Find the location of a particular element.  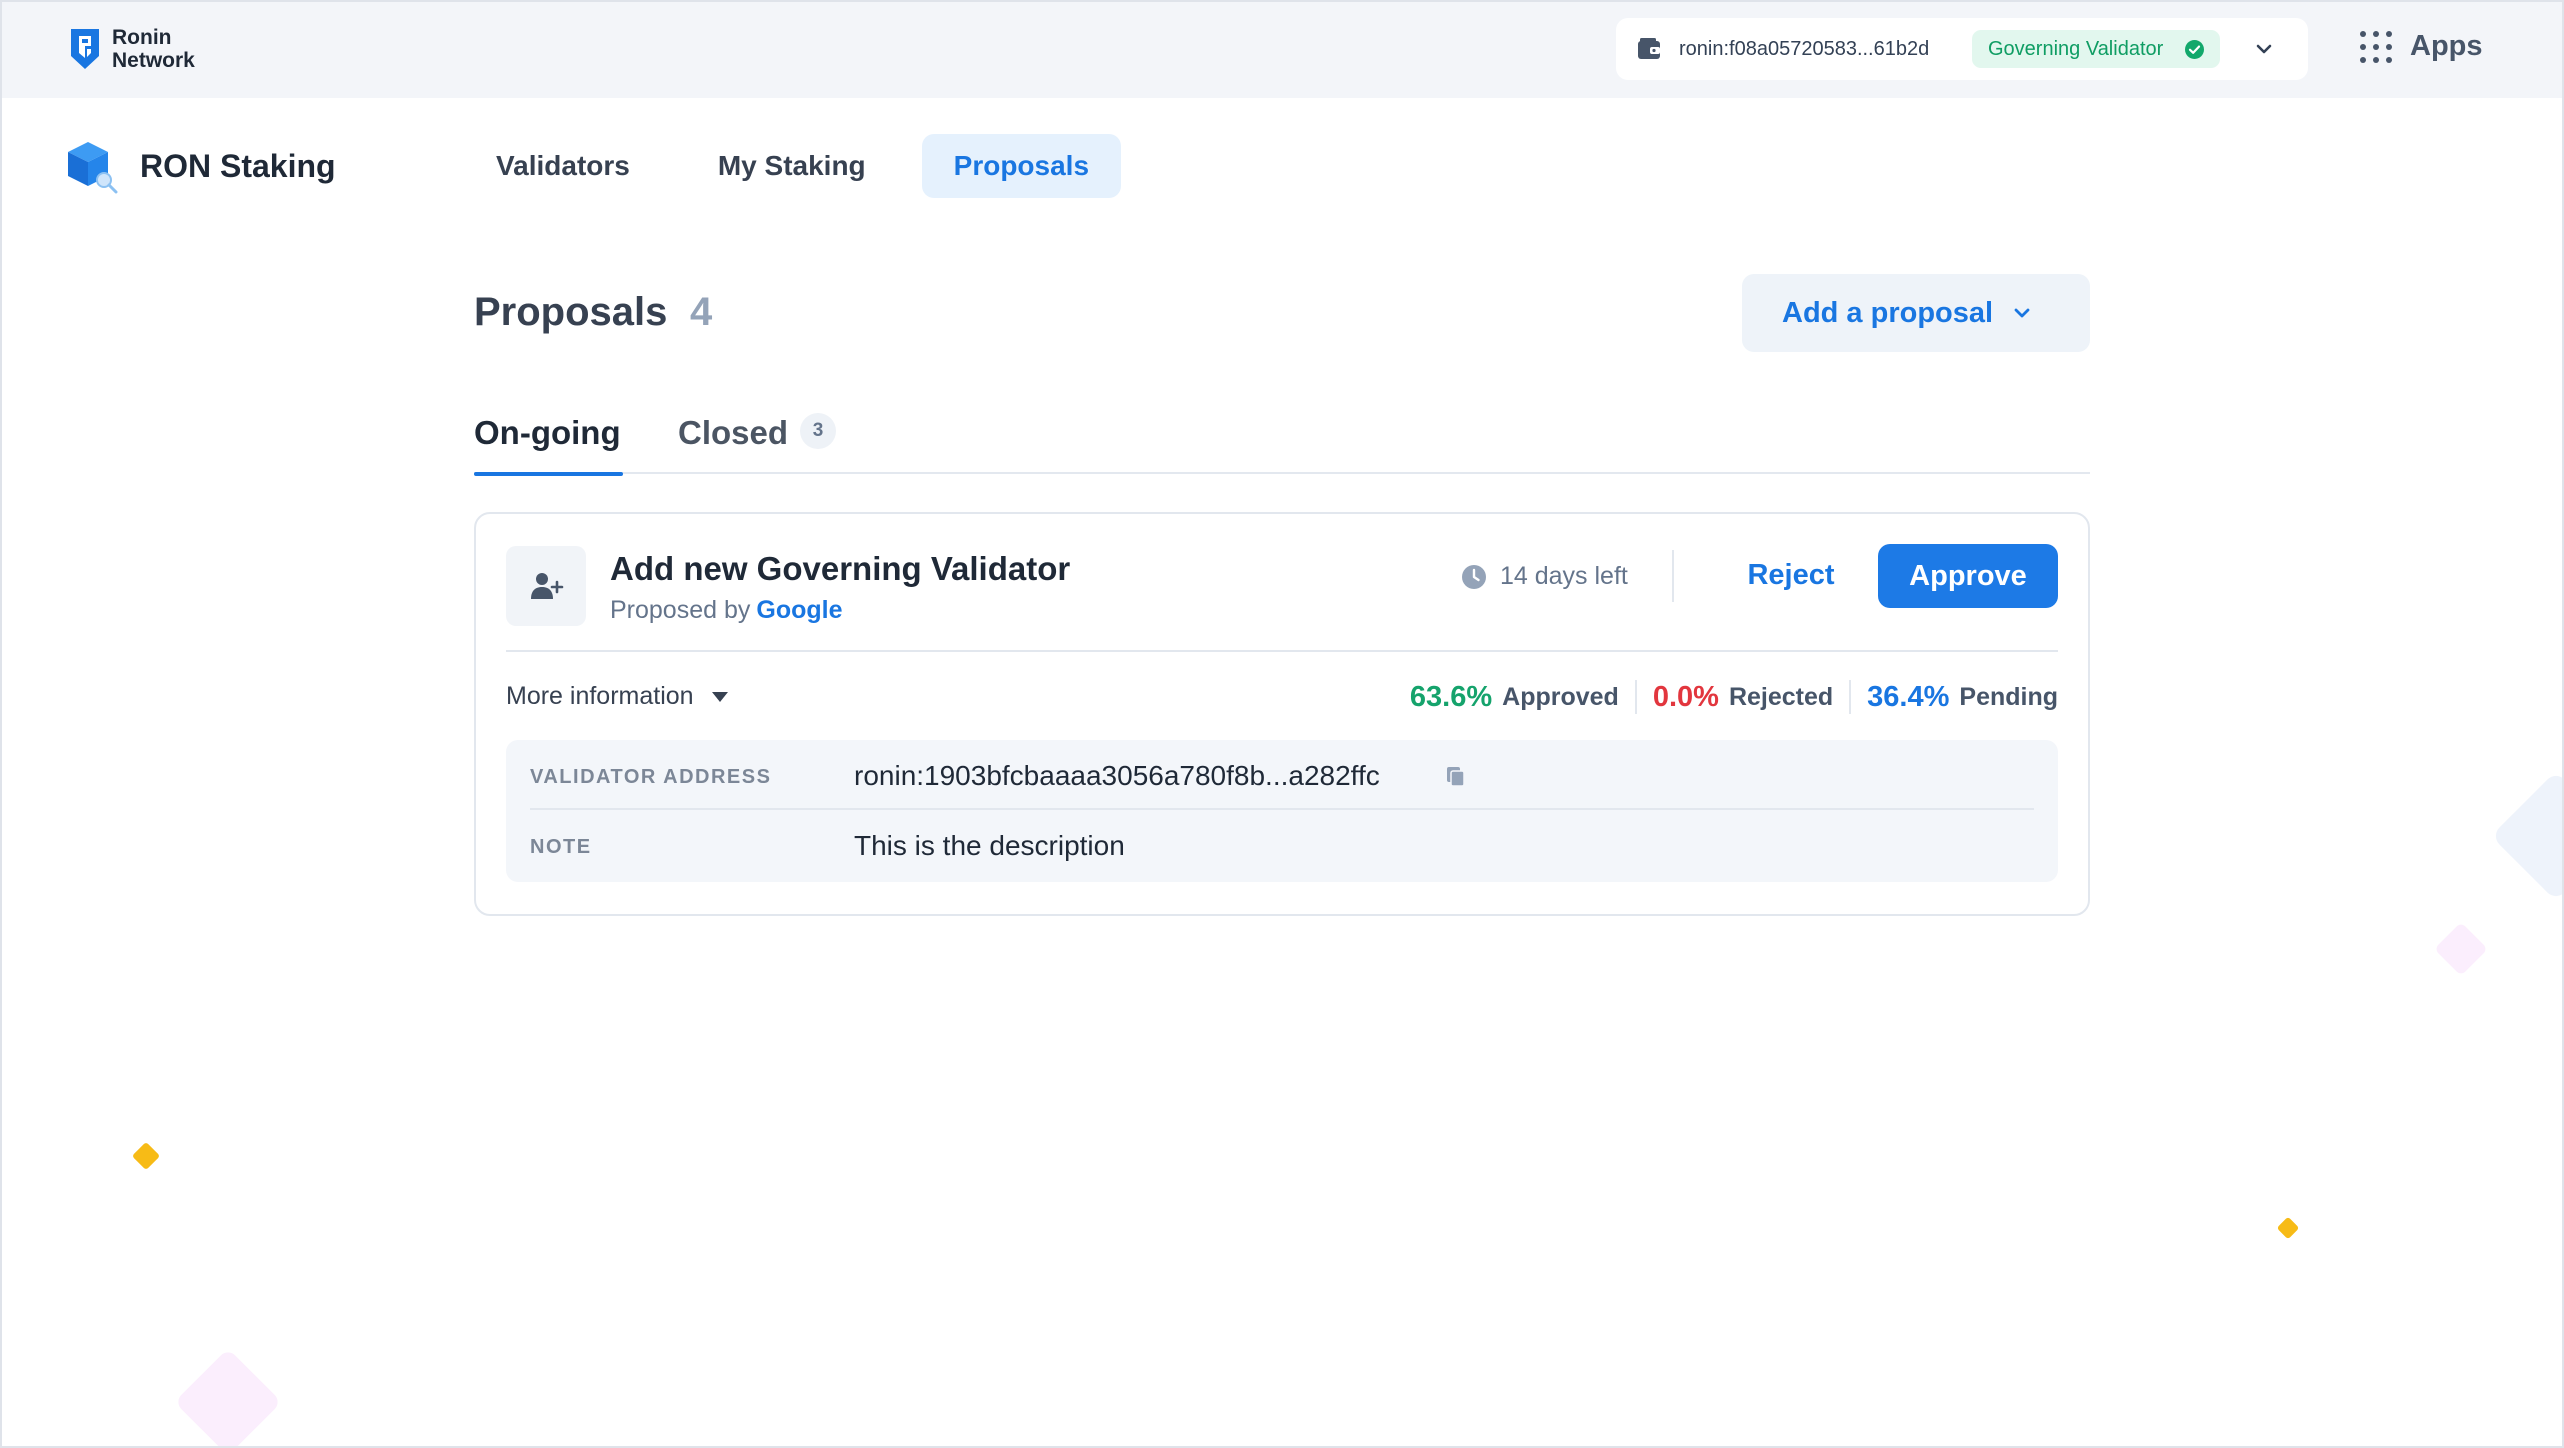

add-proposal-button: Add a proposal is located at coordinates (1916, 313).